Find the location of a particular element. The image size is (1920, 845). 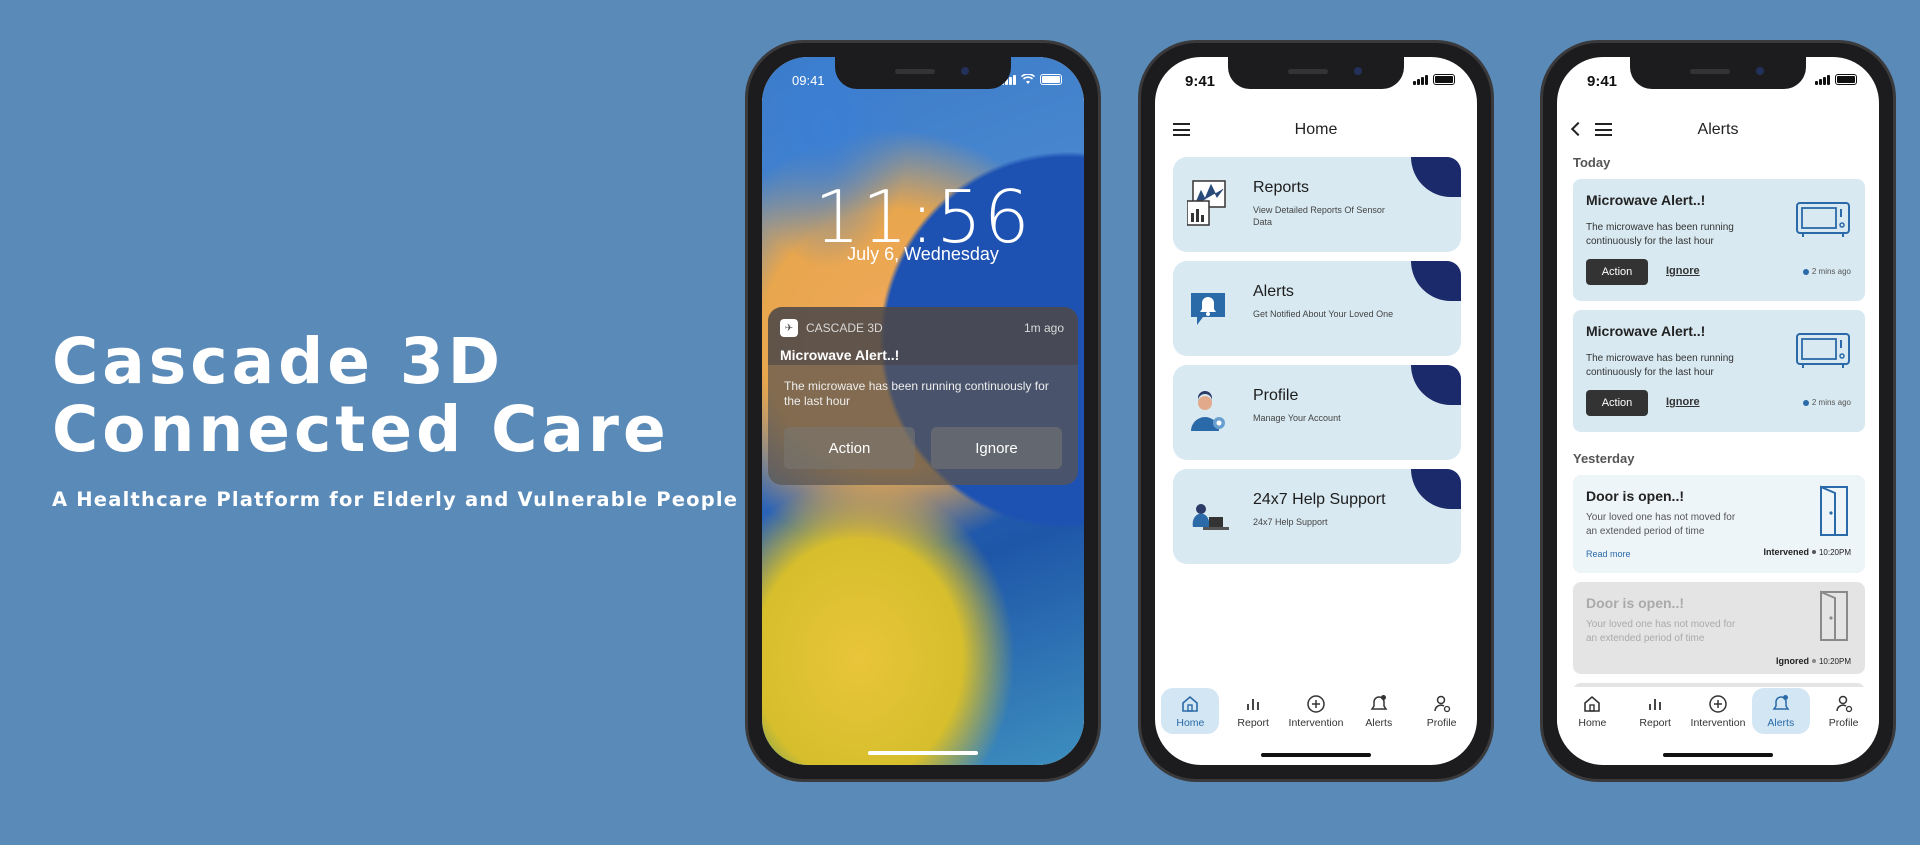

lock-date: July 6, Wednesday is located at coordinates (923, 254).